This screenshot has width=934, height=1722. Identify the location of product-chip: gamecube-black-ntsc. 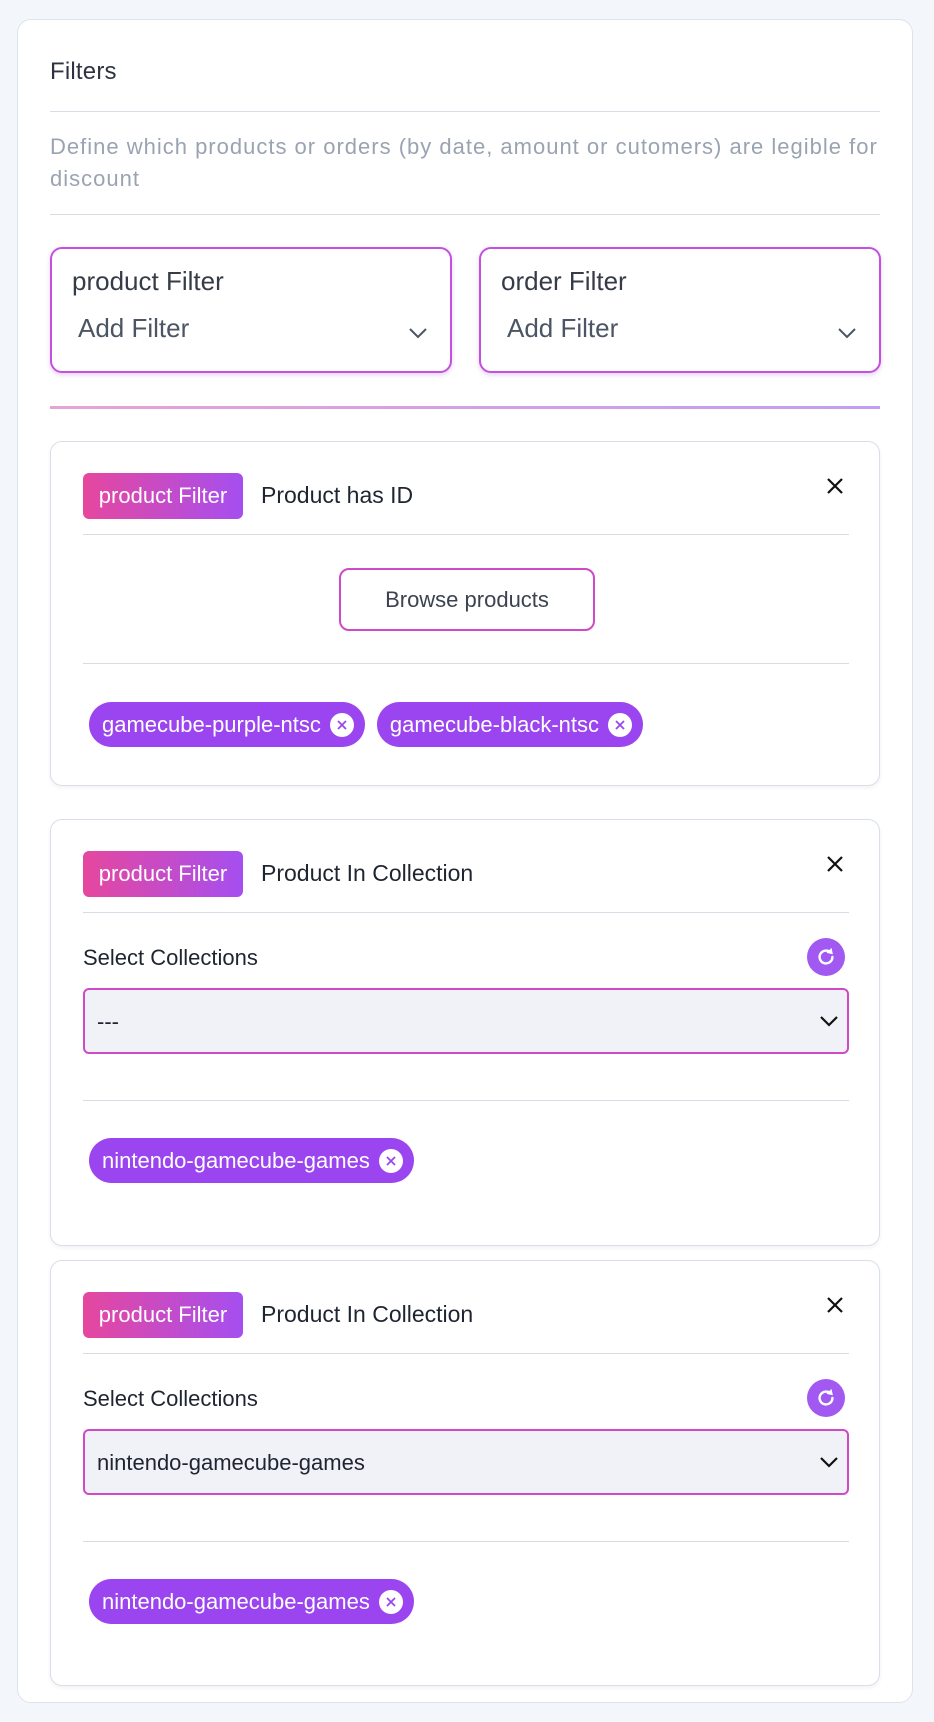
(510, 724).